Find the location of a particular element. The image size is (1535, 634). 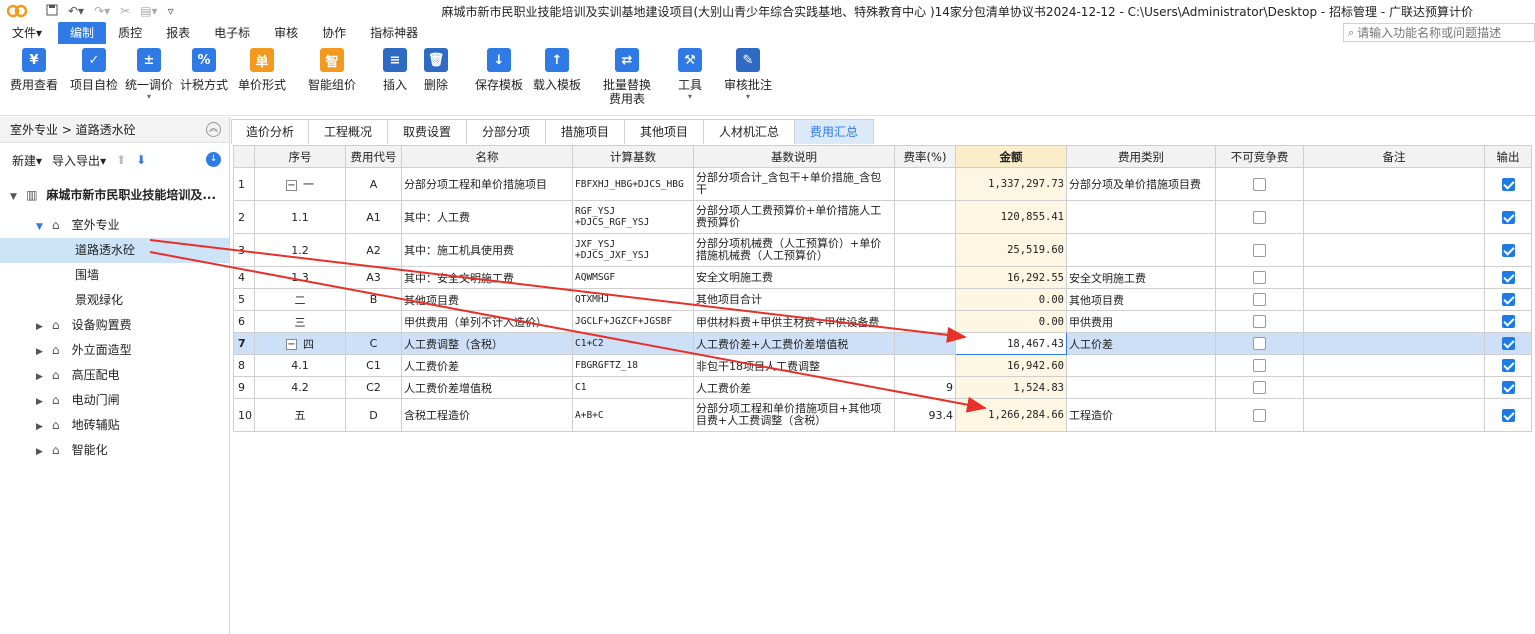

tab-sub-items: 分部分项 is located at coordinates (506, 131).